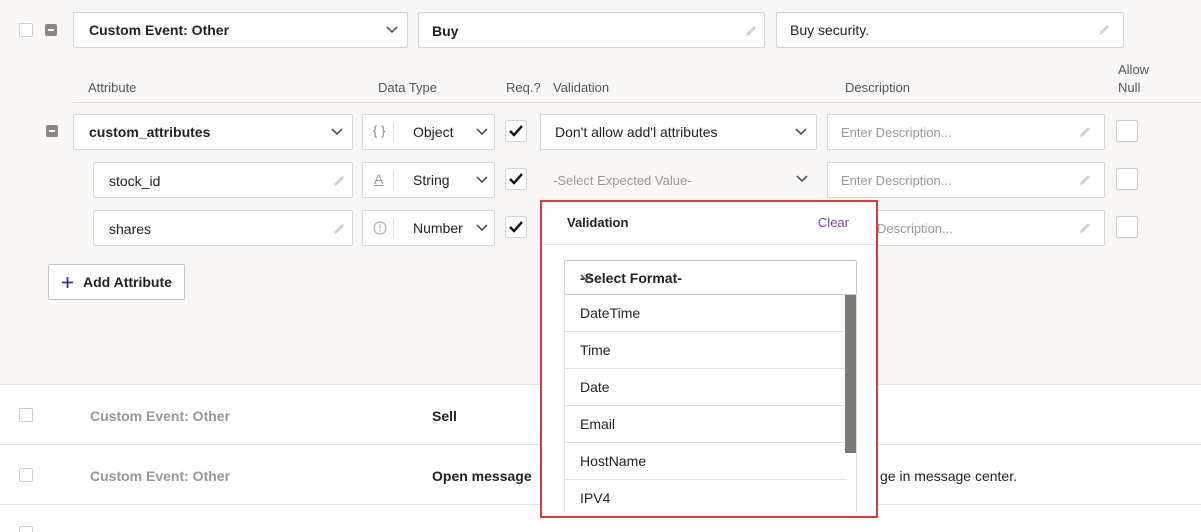 The width and height of the screenshot is (1201, 532). I want to click on attribute-name-input: stock_id, so click(223, 180).